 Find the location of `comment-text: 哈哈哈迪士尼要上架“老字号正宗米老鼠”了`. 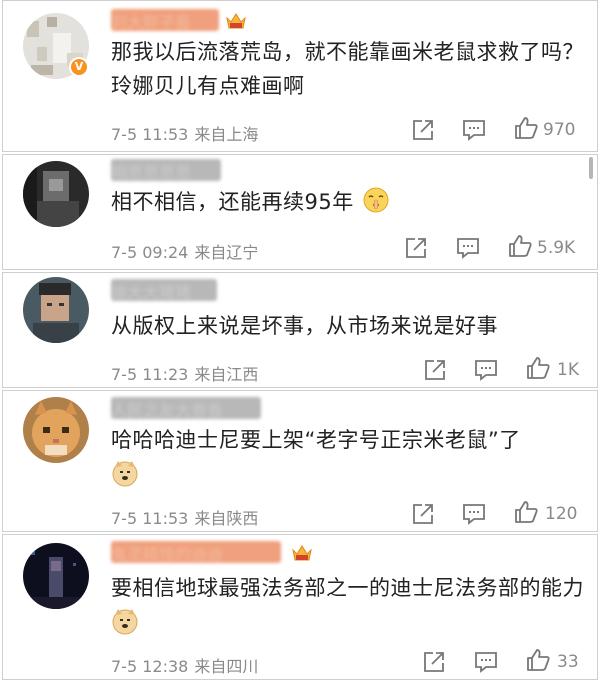

comment-text: 哈哈哈迪士尼要上架“老字号正宗米老鼠”了 is located at coordinates (350, 457).